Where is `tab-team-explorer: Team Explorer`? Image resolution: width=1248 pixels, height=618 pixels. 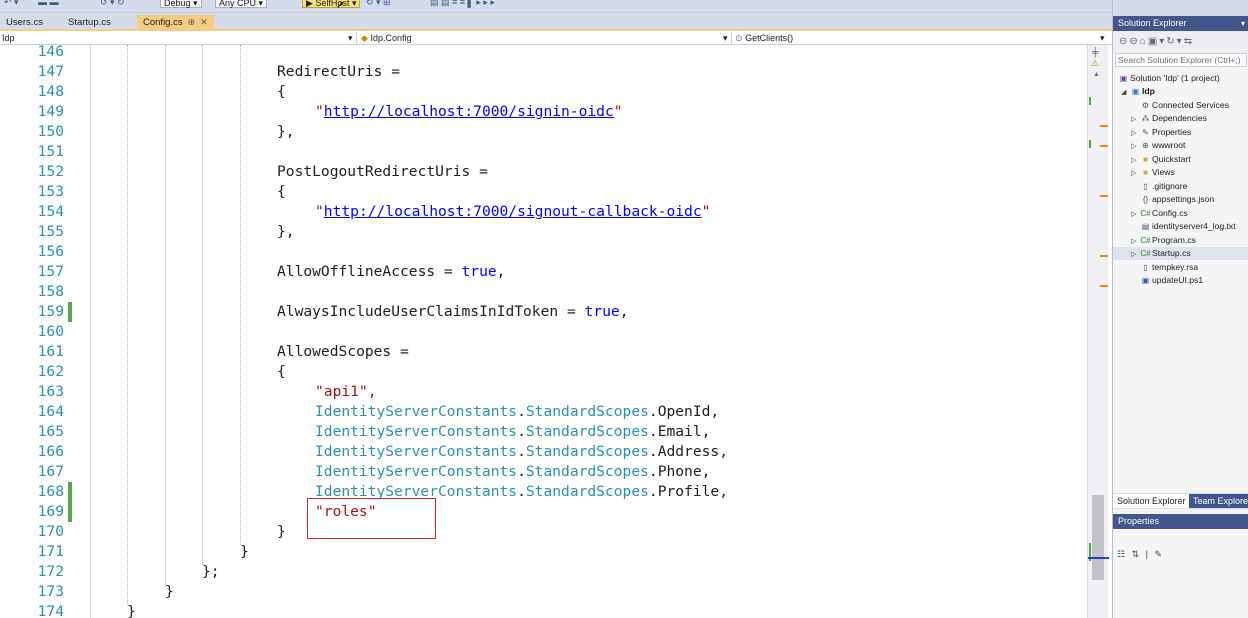 tab-team-explorer: Team Explorer is located at coordinates (1218, 501).